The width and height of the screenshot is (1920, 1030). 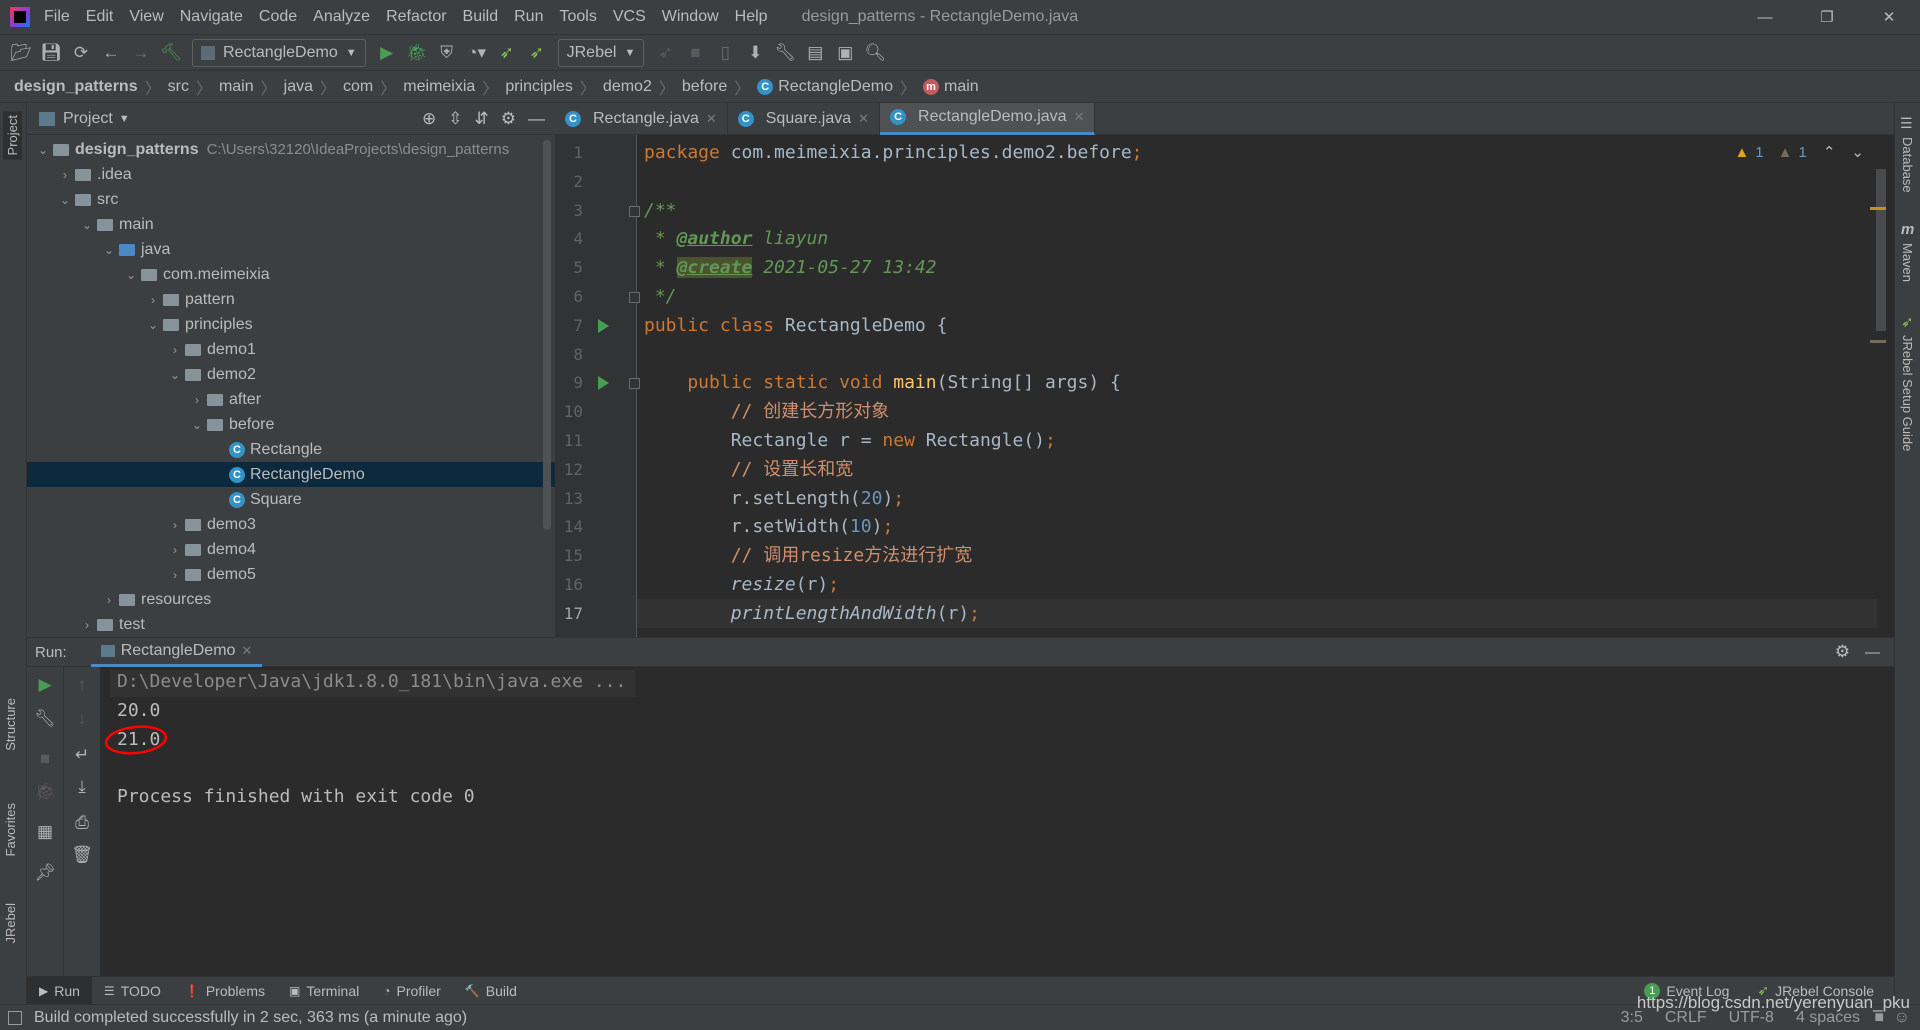 What do you see at coordinates (1264, 267) in the screenshot?
I see `code-line: * @create 2021-05-27 13:42` at bounding box center [1264, 267].